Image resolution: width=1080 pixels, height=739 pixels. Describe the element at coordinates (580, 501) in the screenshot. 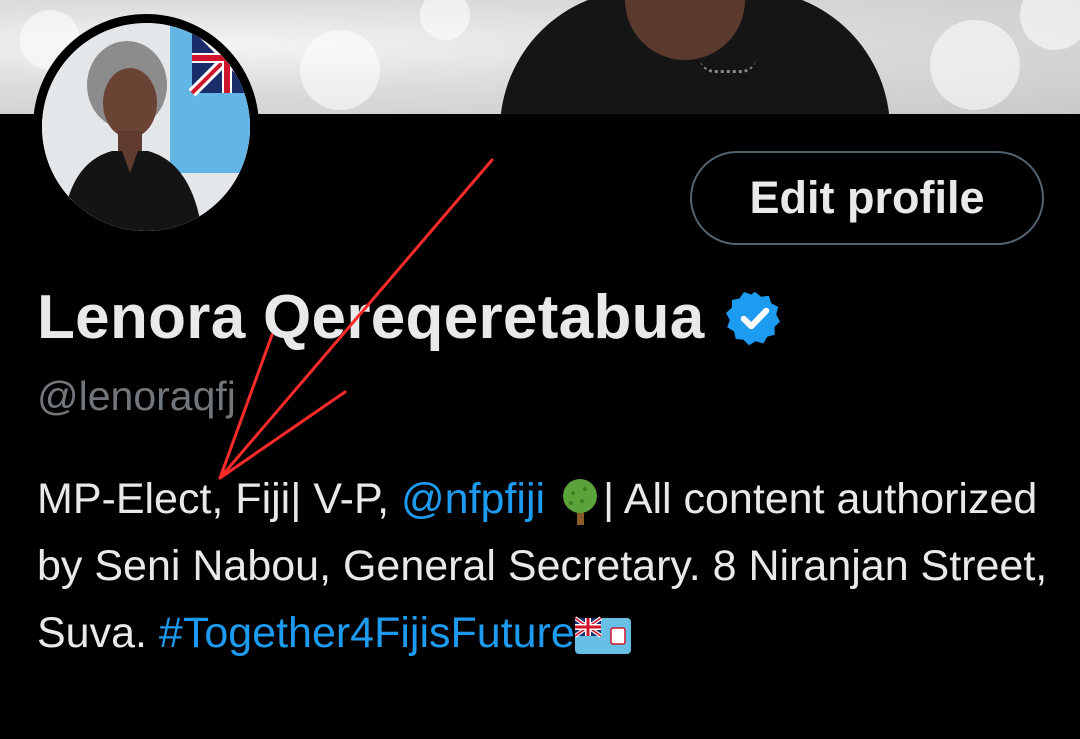

I see `tree-emoji-icon` at that location.